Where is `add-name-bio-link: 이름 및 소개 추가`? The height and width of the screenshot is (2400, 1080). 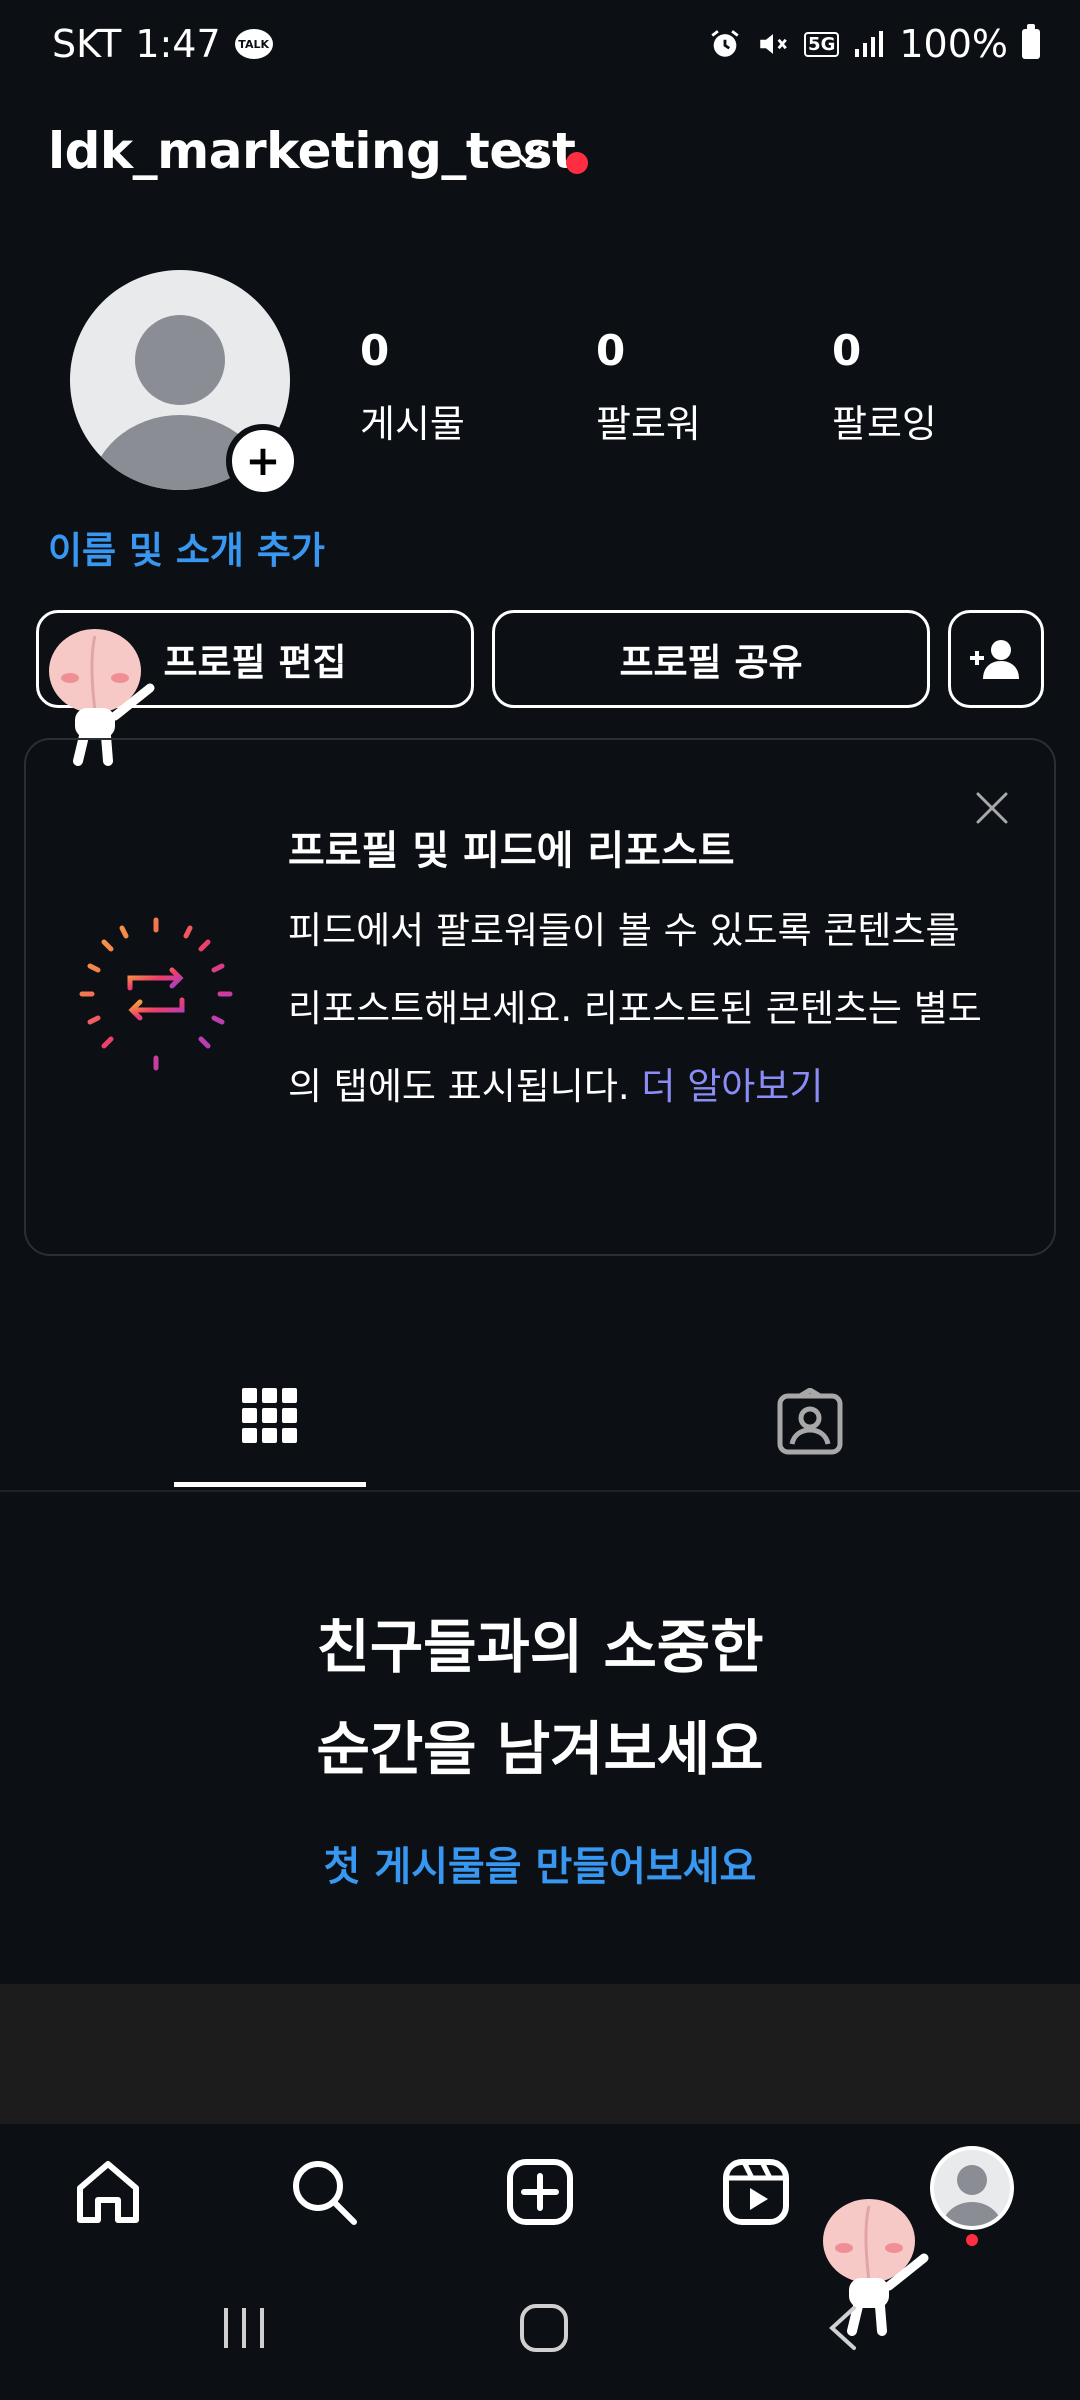 add-name-bio-link: 이름 및 소개 추가 is located at coordinates (186, 547).